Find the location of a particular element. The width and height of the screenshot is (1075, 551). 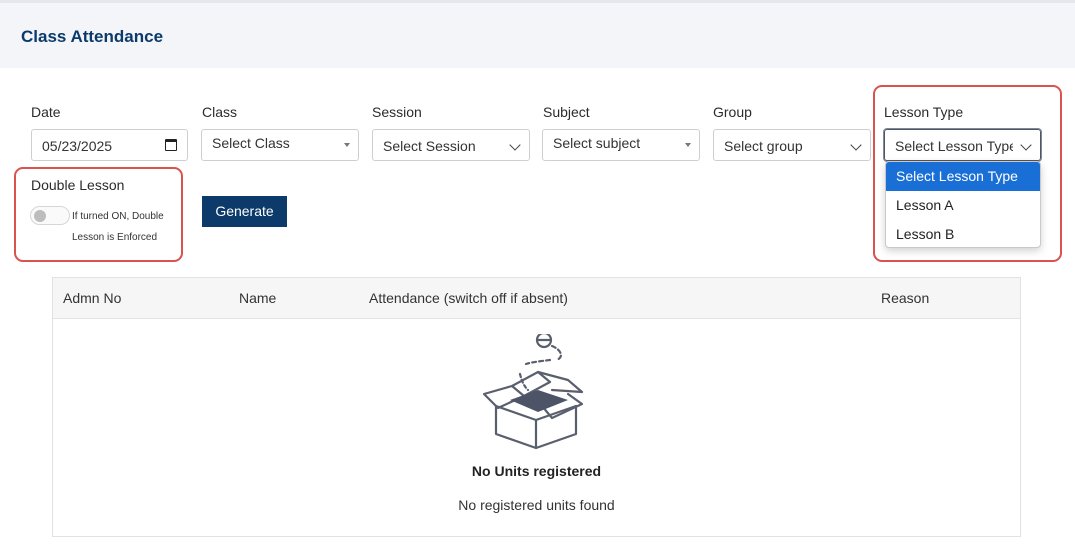

empty-state-message: No registered units found is located at coordinates (536, 505).